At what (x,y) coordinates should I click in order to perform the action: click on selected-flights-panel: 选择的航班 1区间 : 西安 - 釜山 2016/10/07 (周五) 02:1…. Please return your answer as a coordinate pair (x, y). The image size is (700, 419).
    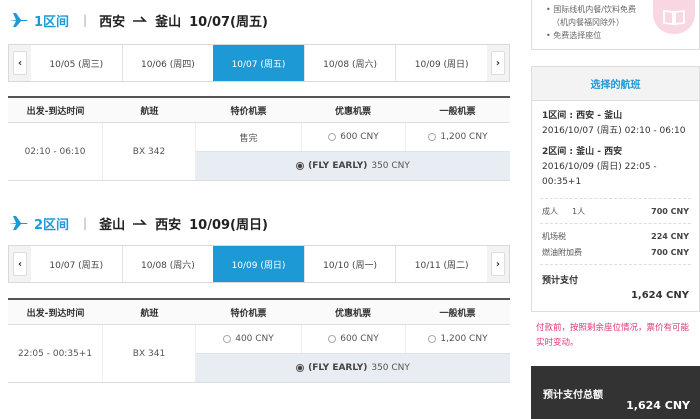
    Looking at the image, I should click on (615, 189).